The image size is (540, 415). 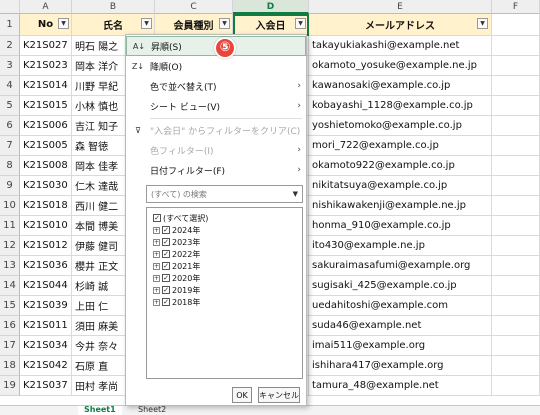 I want to click on column-header-c: C, so click(x=194, y=7).